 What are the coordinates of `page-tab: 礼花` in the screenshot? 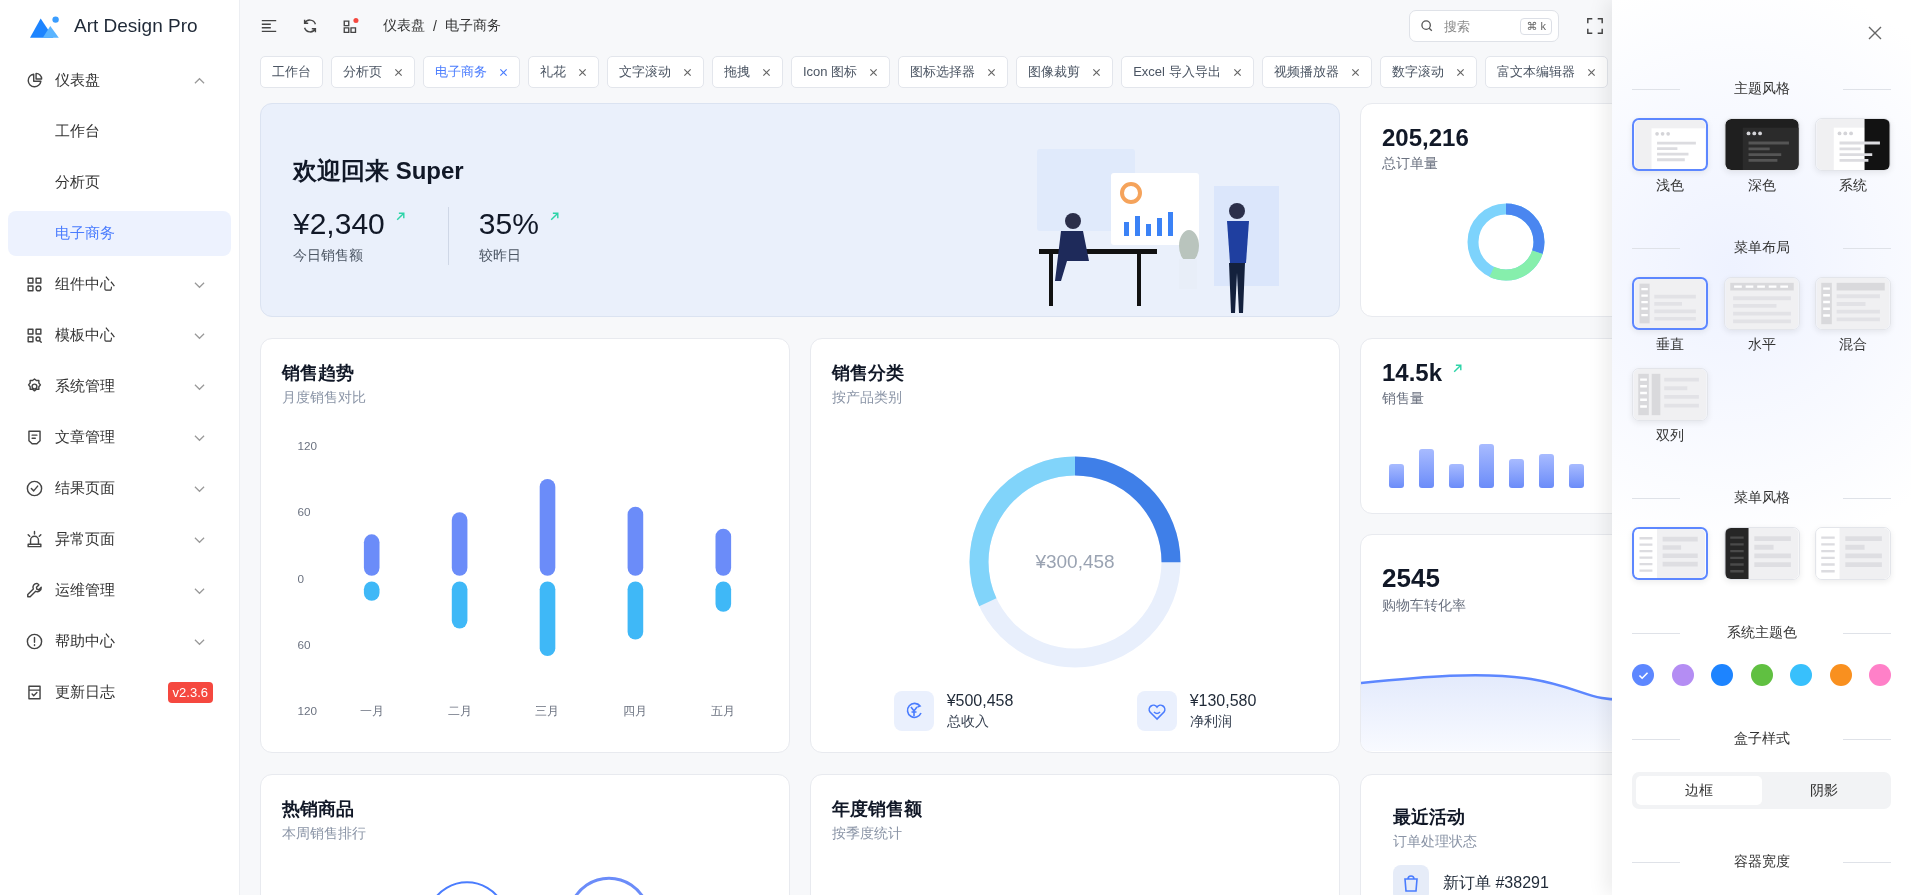 It's located at (563, 72).